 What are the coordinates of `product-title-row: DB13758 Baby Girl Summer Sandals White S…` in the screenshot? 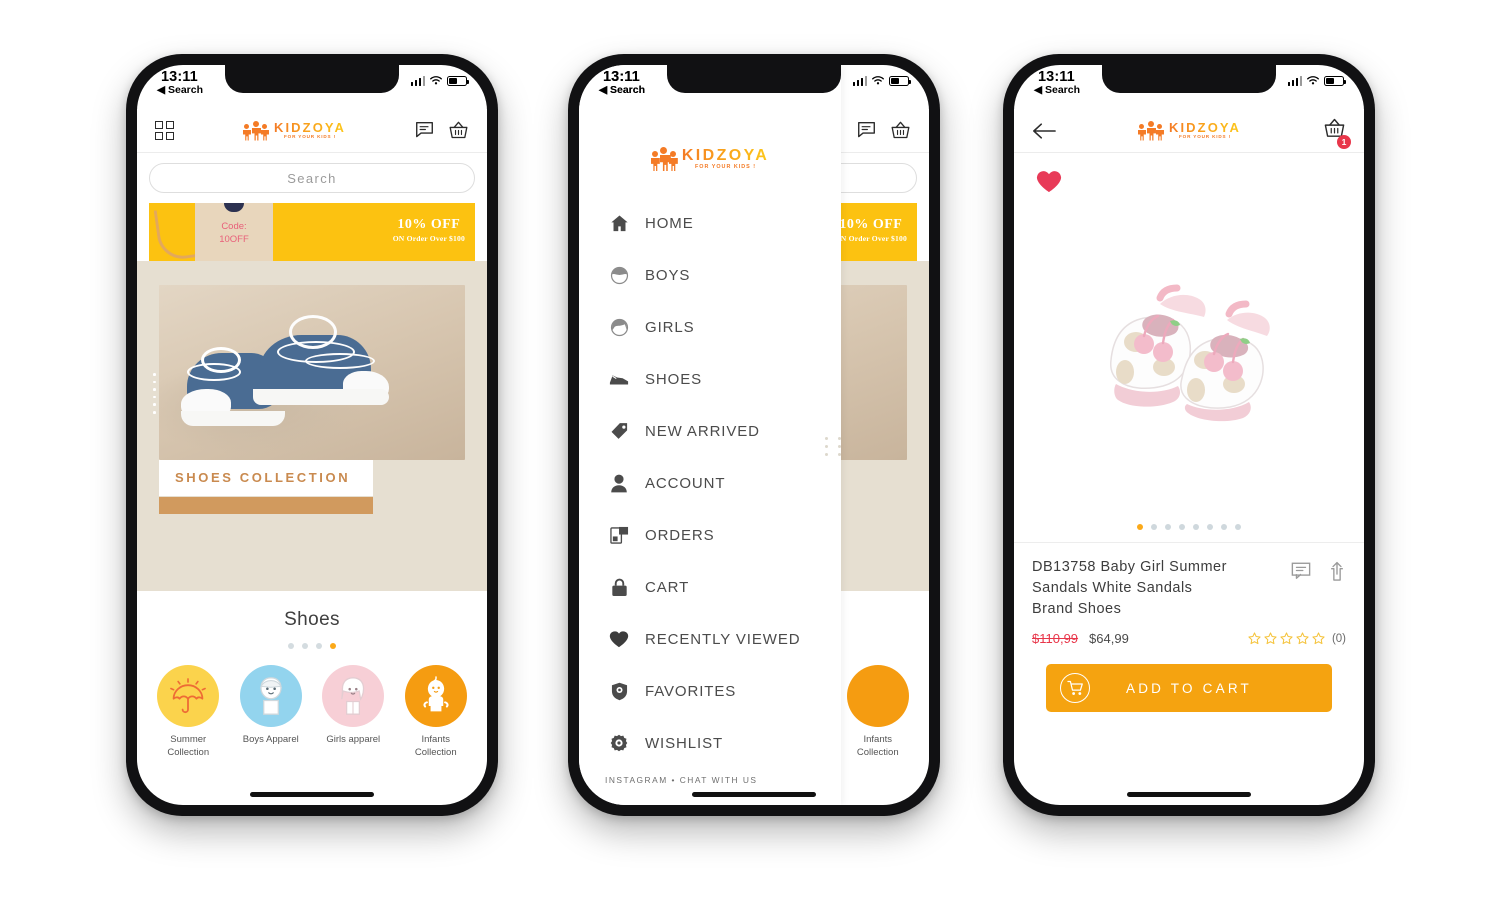 It's located at (1189, 588).